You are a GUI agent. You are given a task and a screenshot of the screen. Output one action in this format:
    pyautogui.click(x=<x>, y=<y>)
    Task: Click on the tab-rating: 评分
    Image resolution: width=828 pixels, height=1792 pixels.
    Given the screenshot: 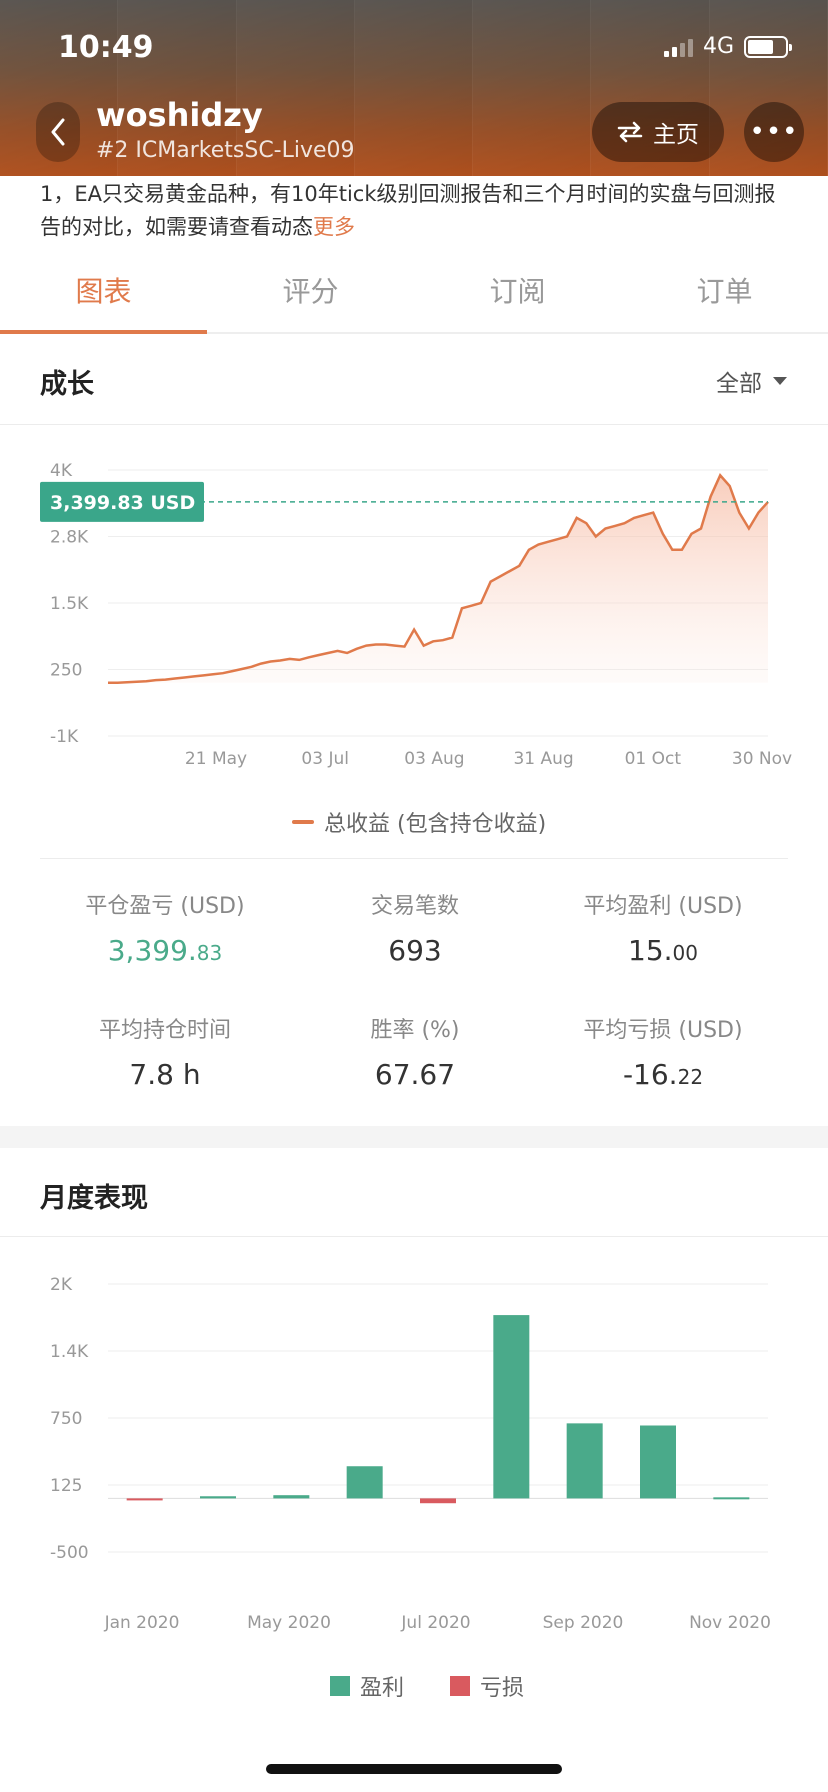 What is the action you would take?
    pyautogui.click(x=310, y=290)
    